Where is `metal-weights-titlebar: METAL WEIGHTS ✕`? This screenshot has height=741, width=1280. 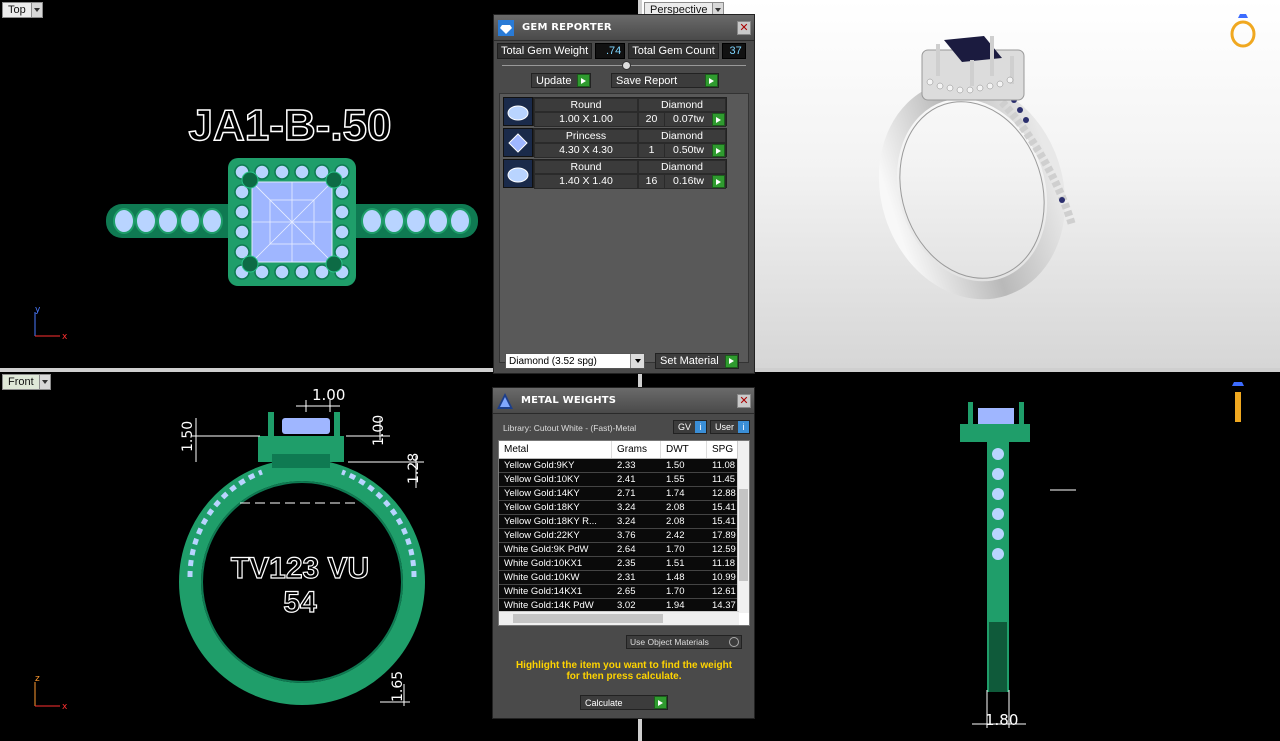 metal-weights-titlebar: METAL WEIGHTS ✕ is located at coordinates (623, 401).